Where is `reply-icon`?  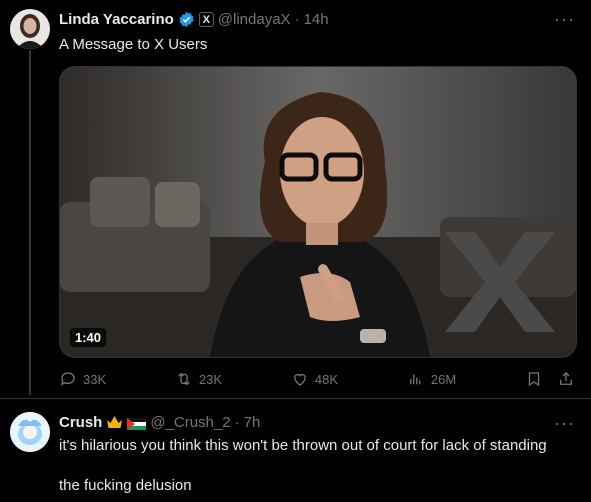 reply-icon is located at coordinates (67, 379).